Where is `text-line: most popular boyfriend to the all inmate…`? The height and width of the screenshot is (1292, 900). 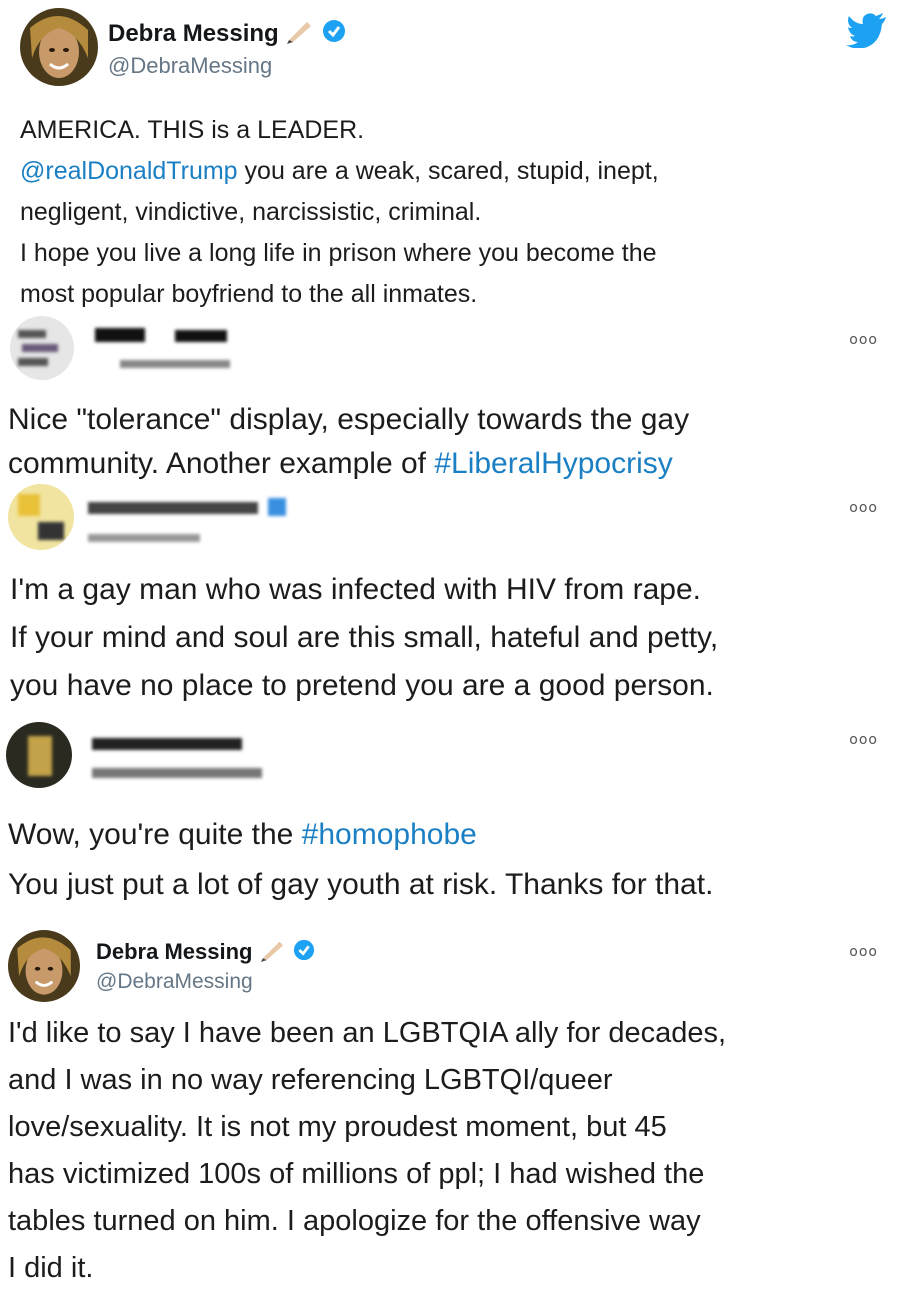
text-line: most popular boyfriend to the all inmate… is located at coordinates (339, 294).